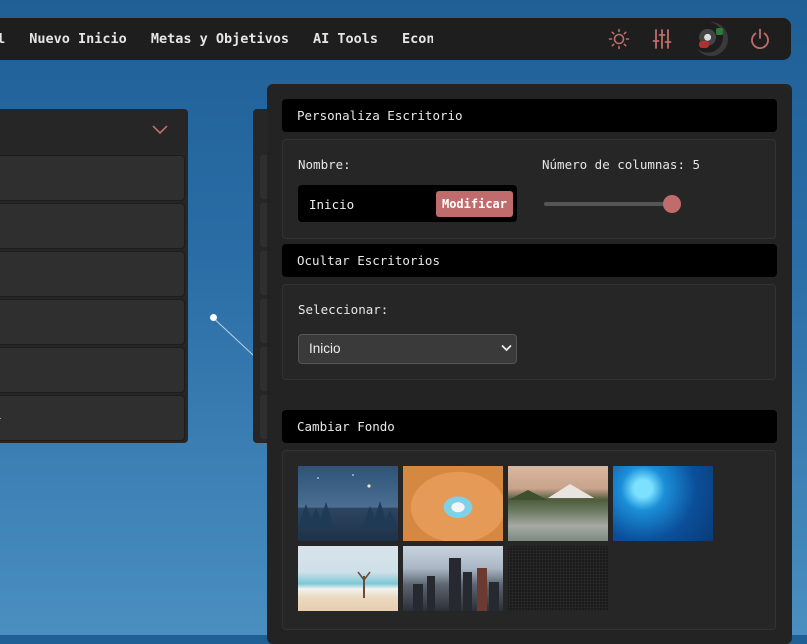 The height and width of the screenshot is (644, 807). I want to click on desktop-list-panel, so click(94, 276).